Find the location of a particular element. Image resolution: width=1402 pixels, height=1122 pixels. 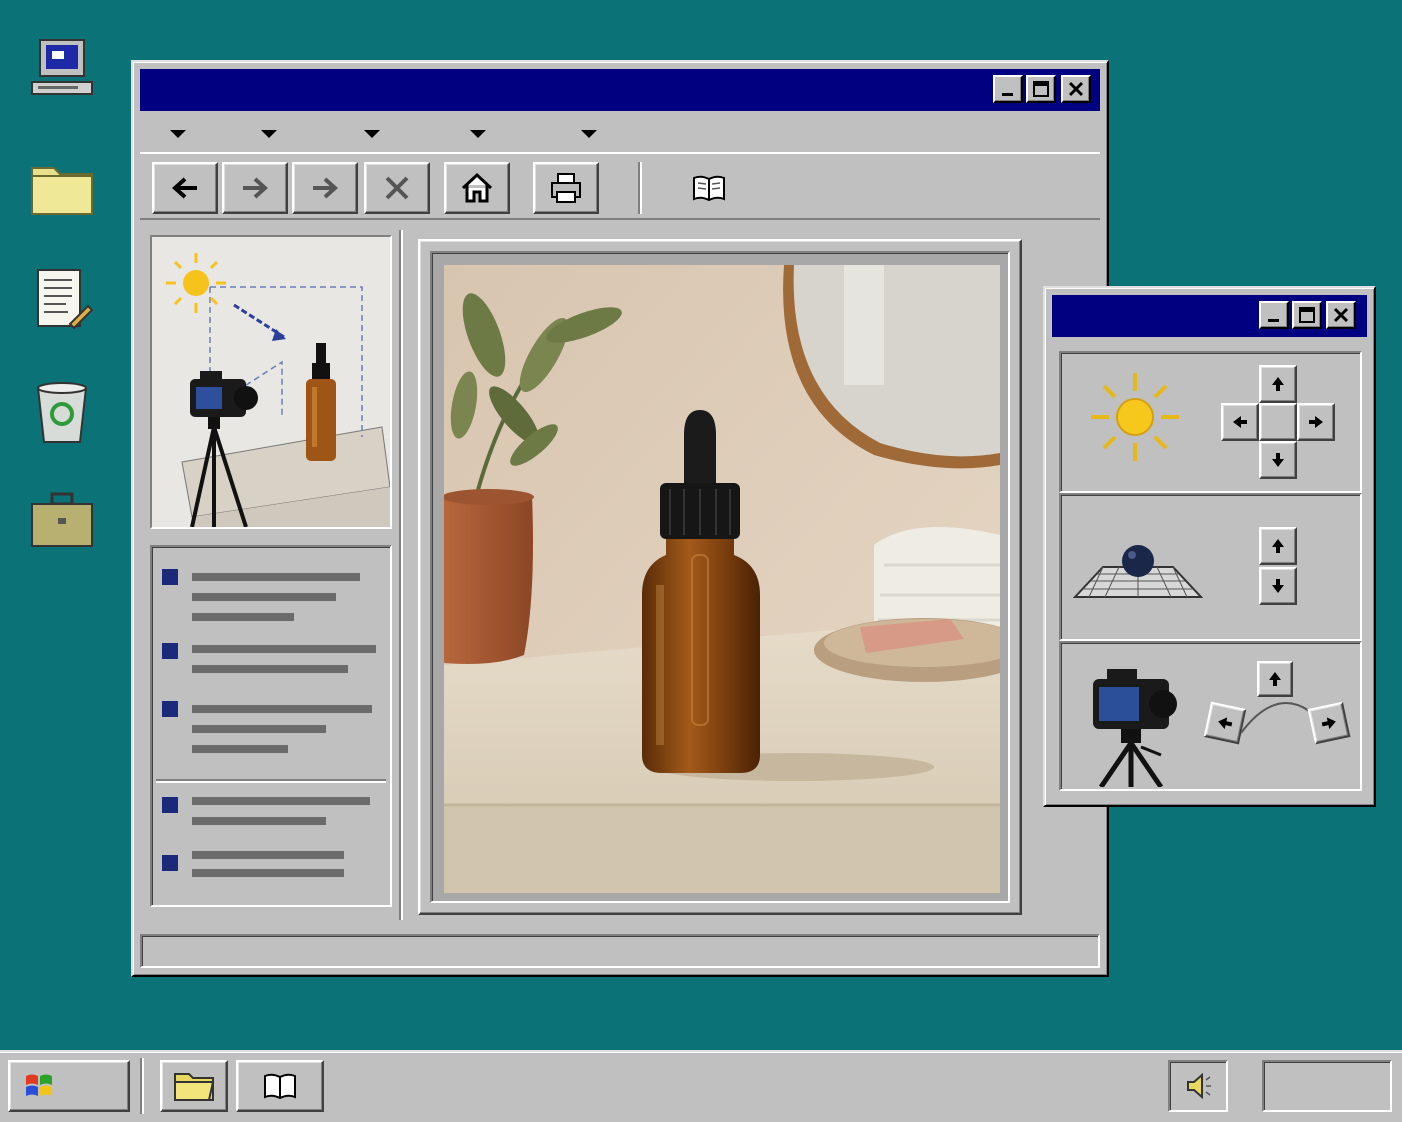

stop-button is located at coordinates (397, 188).